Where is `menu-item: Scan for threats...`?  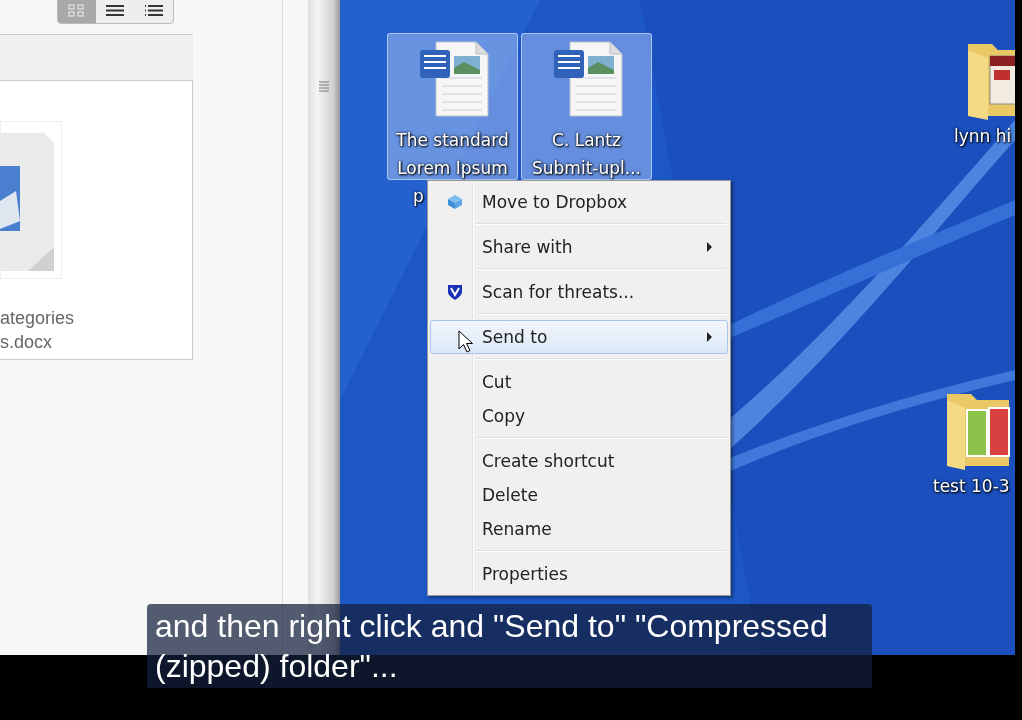 menu-item: Scan for threats... is located at coordinates (579, 292).